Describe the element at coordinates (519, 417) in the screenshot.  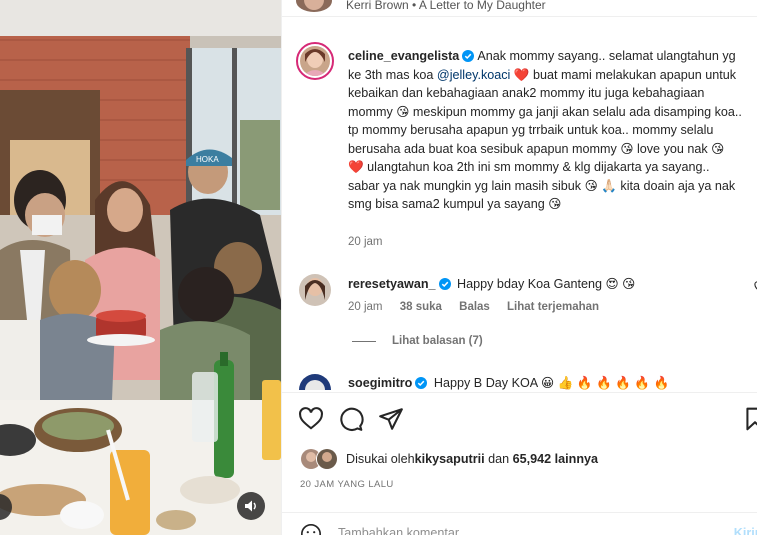
I see `action-bar` at that location.